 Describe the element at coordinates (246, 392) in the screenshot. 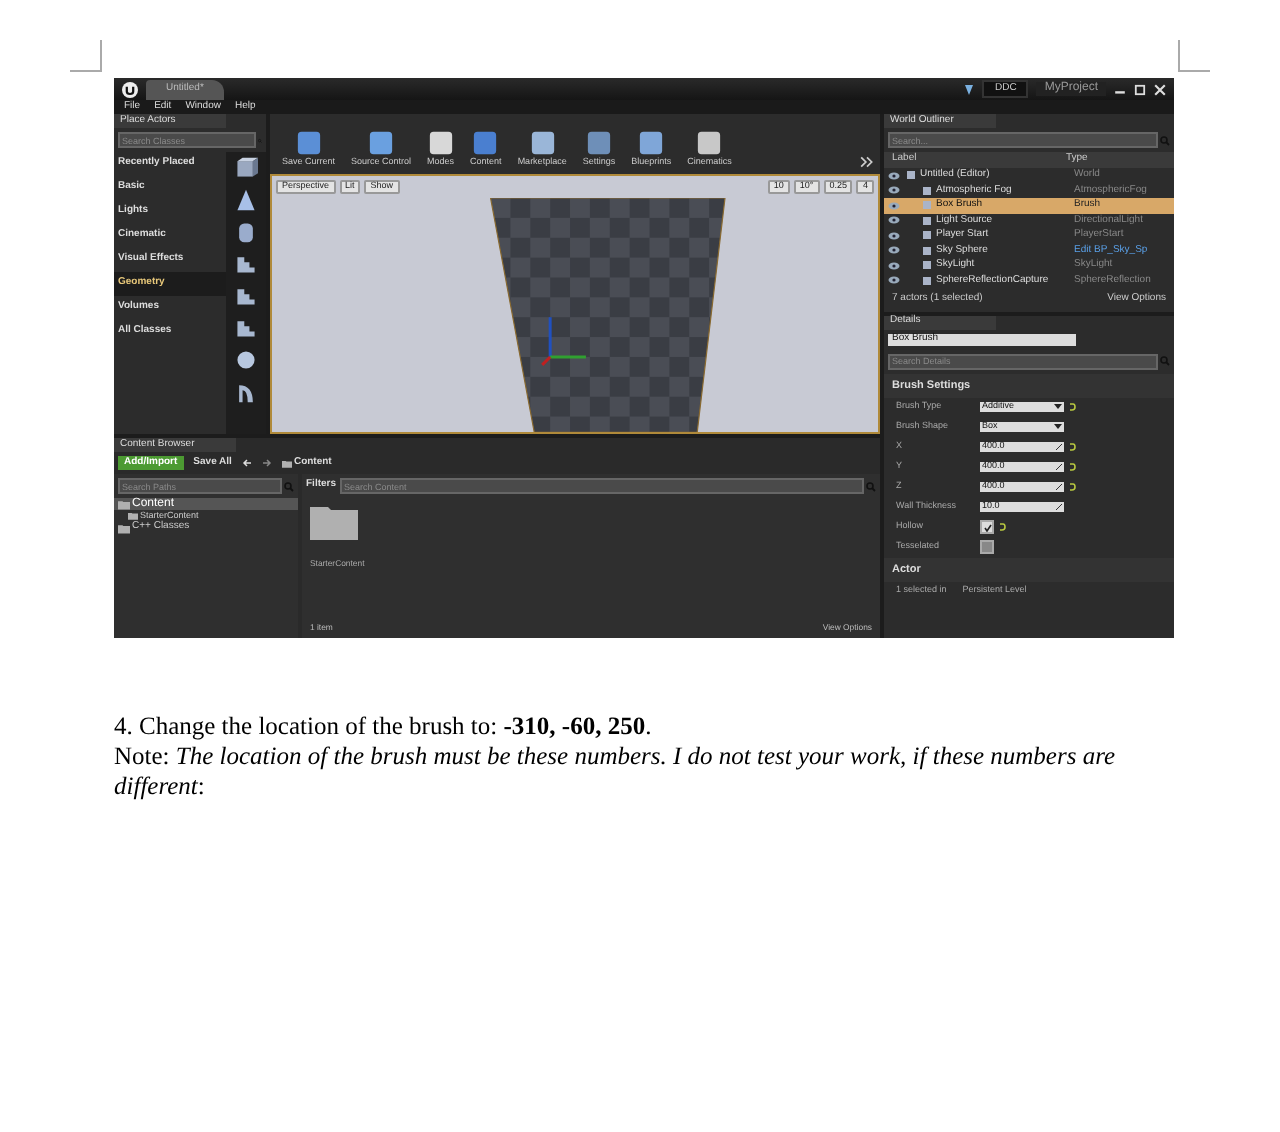

I see `arch-icon` at that location.